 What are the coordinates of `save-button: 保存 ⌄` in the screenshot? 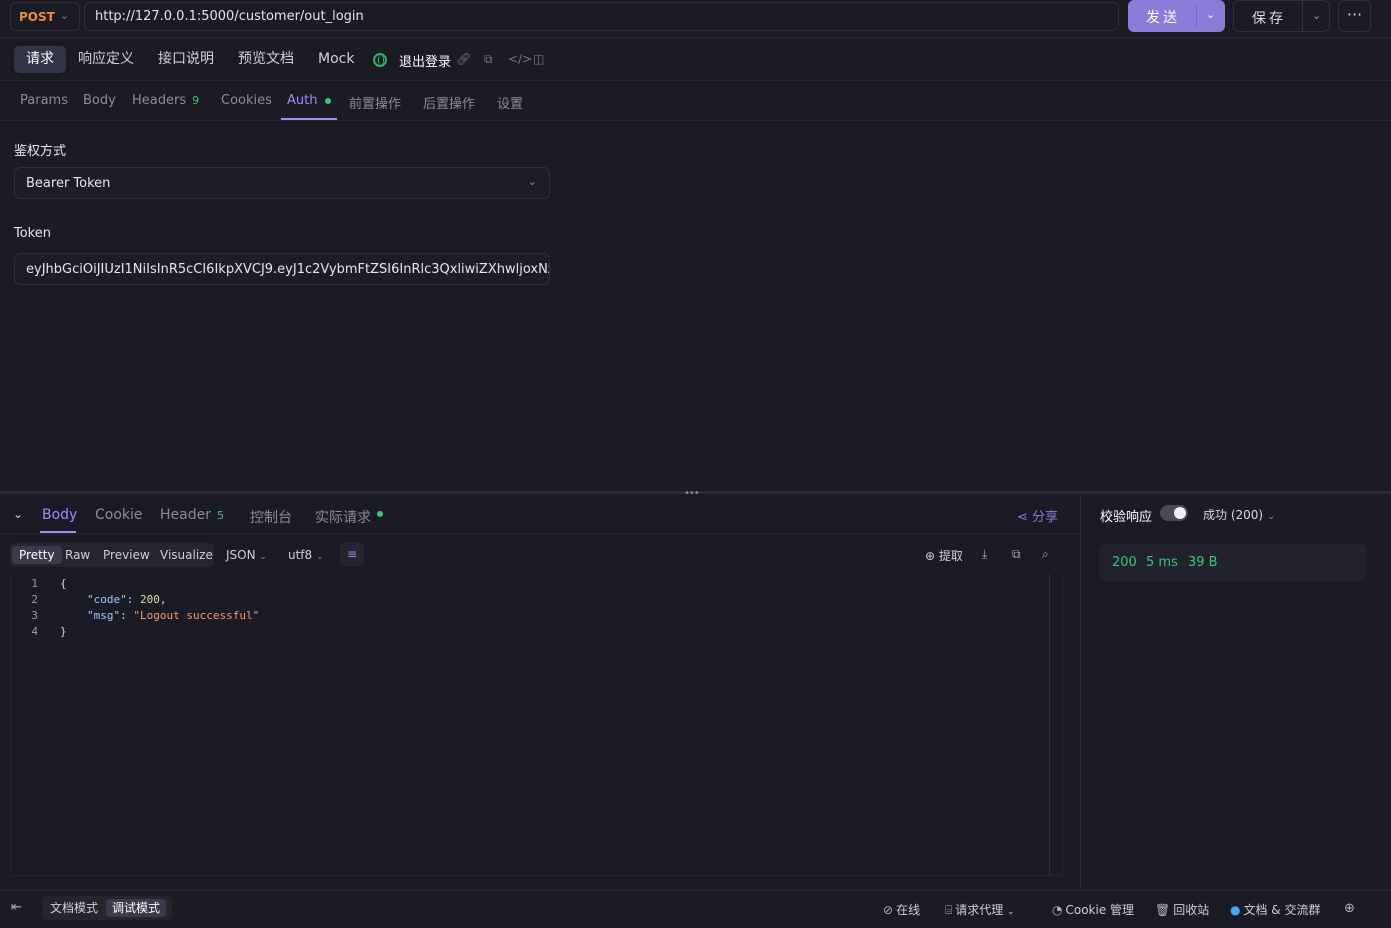 It's located at (1281, 16).